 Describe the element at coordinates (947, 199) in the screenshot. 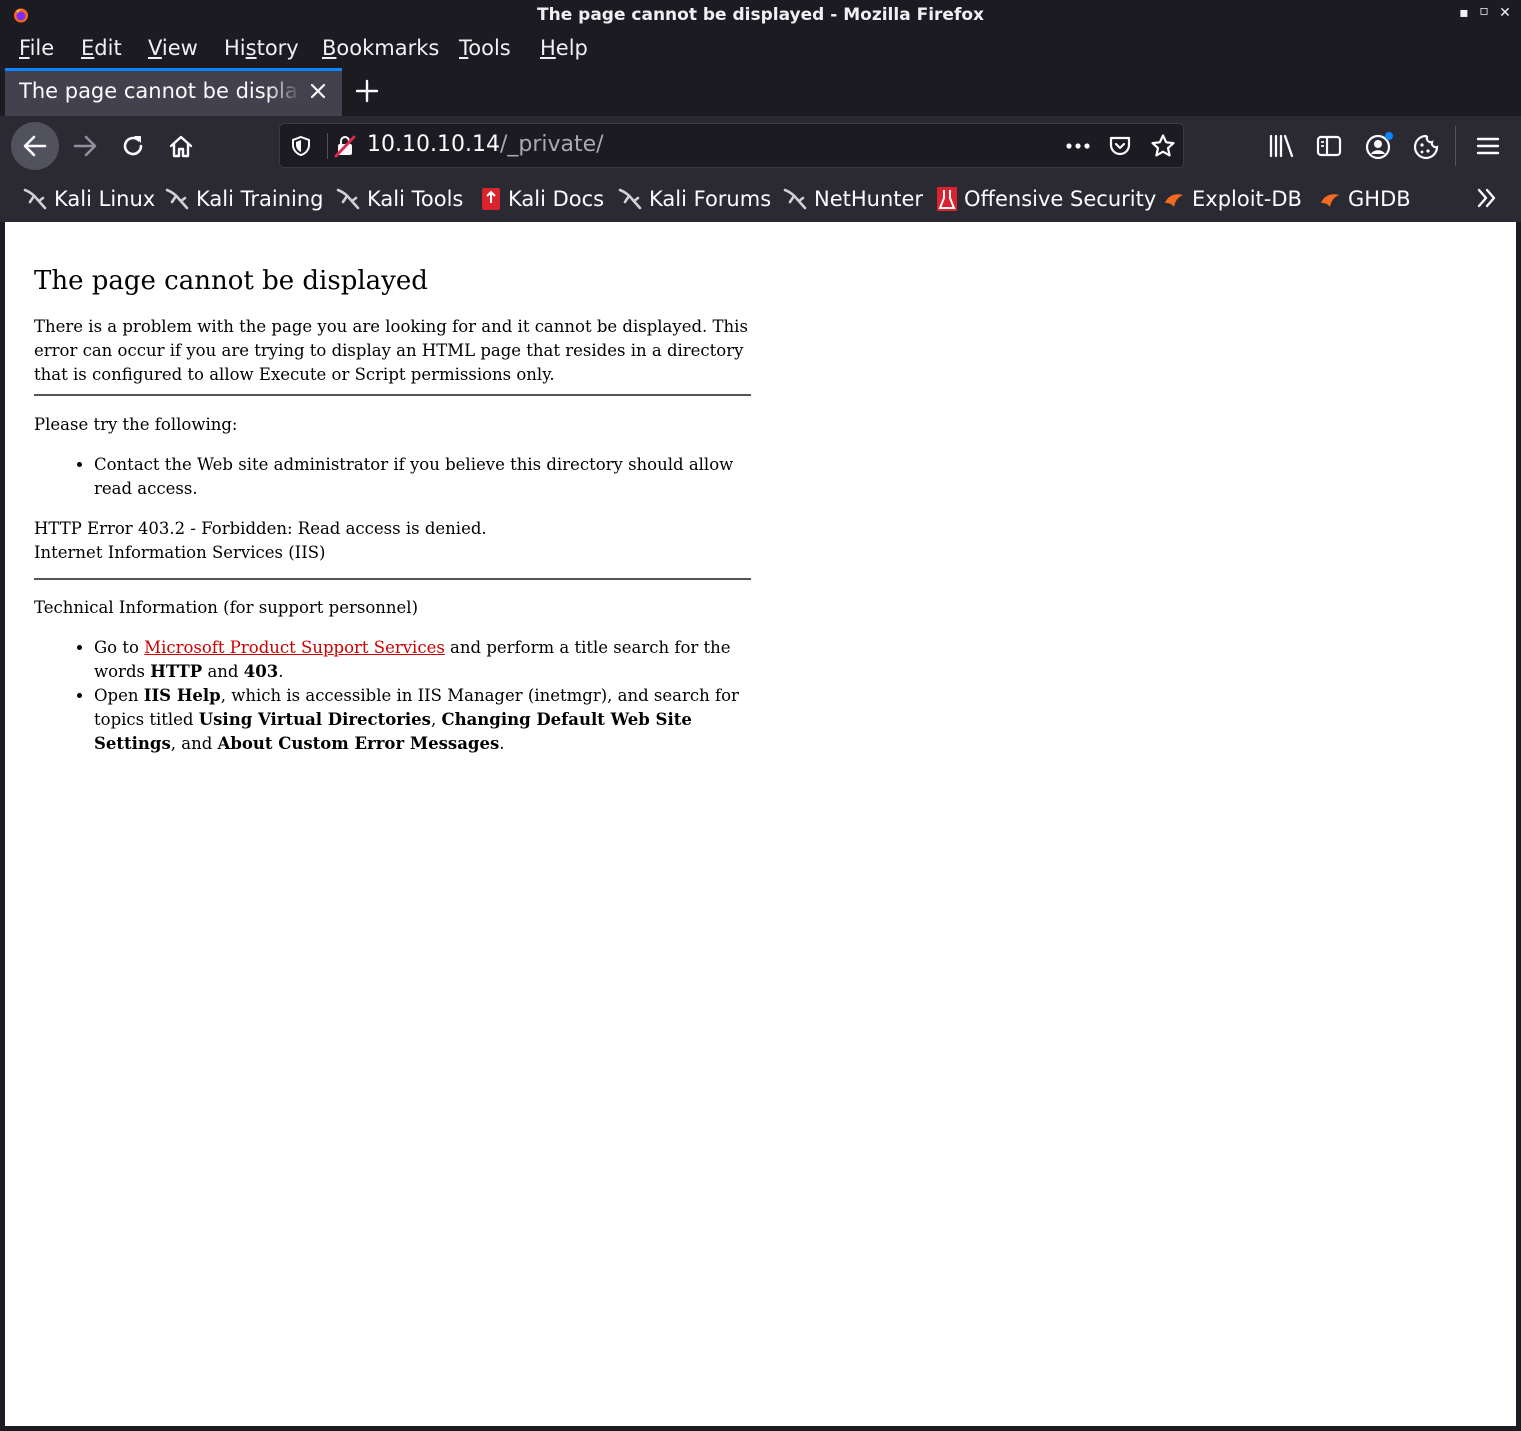

I see `offsec-icon` at that location.